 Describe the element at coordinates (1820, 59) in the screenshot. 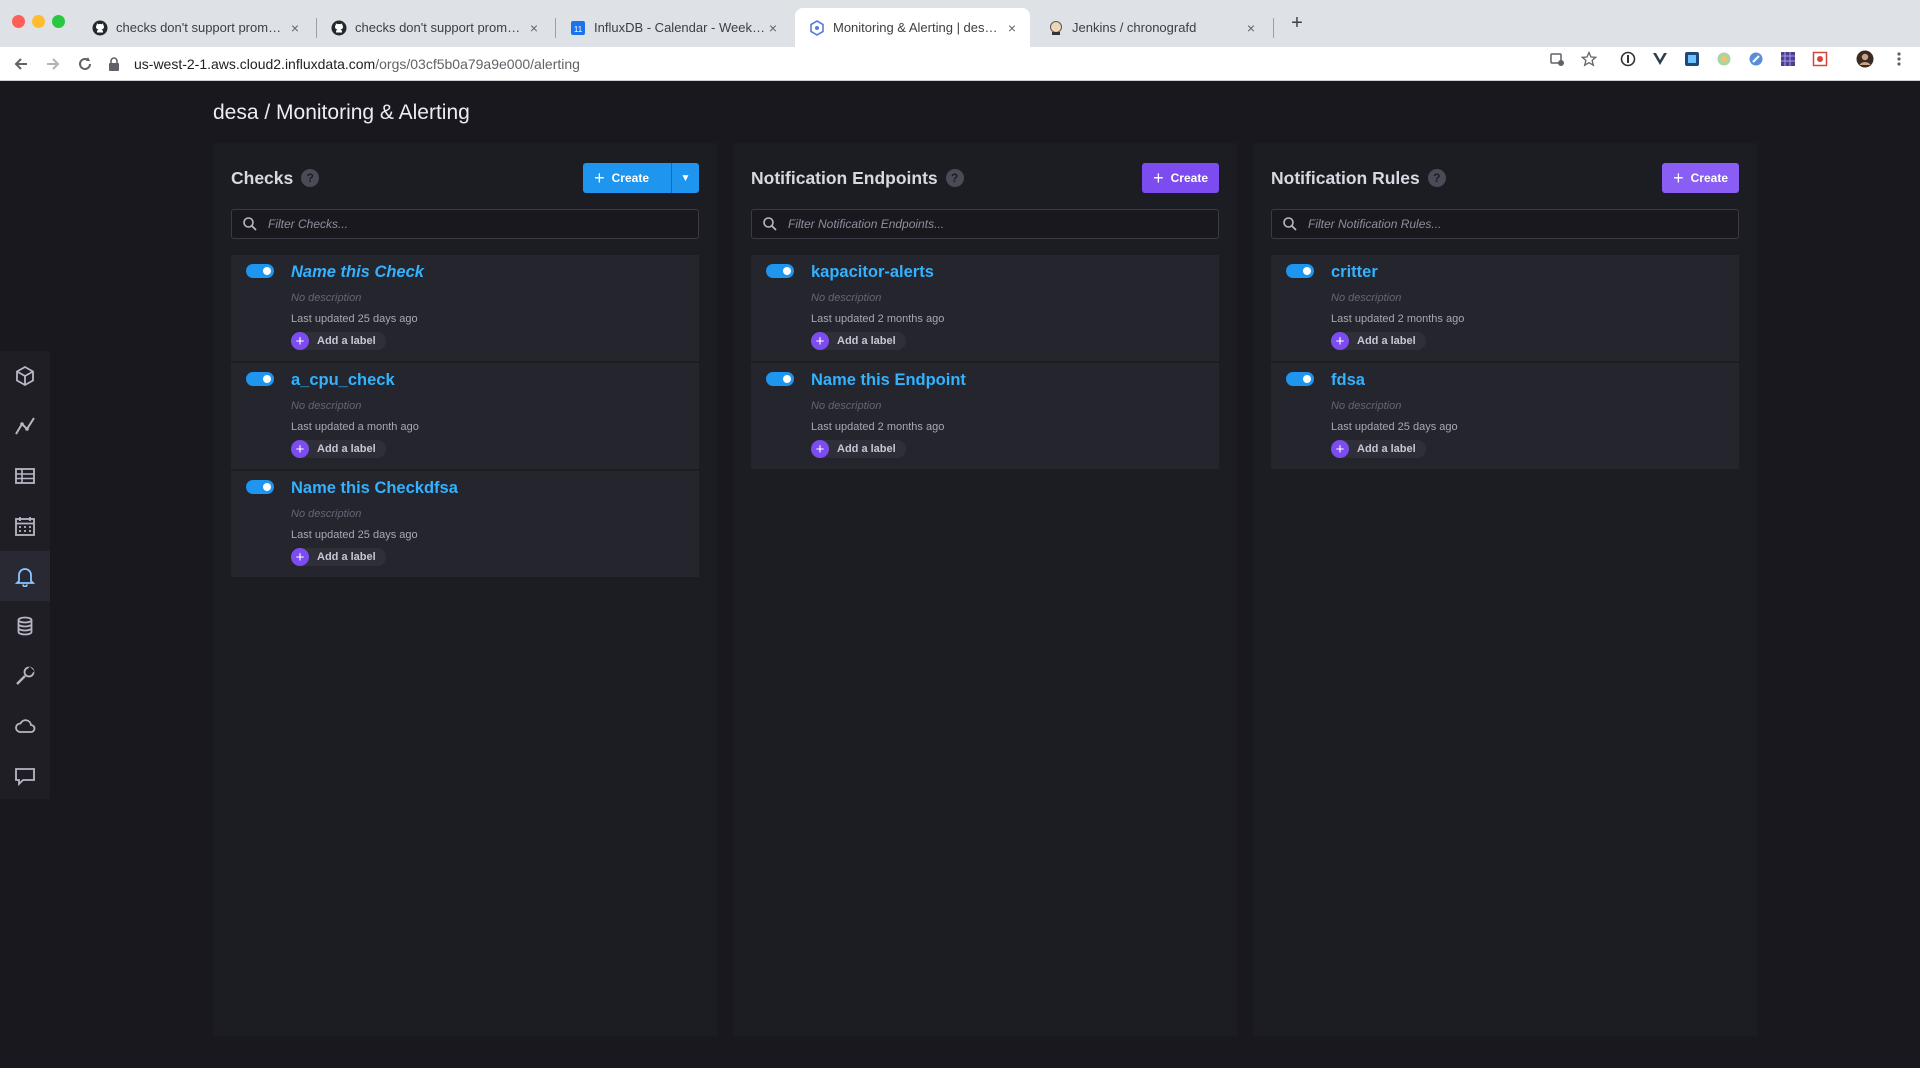

I see `extension-red-capture-icon` at that location.